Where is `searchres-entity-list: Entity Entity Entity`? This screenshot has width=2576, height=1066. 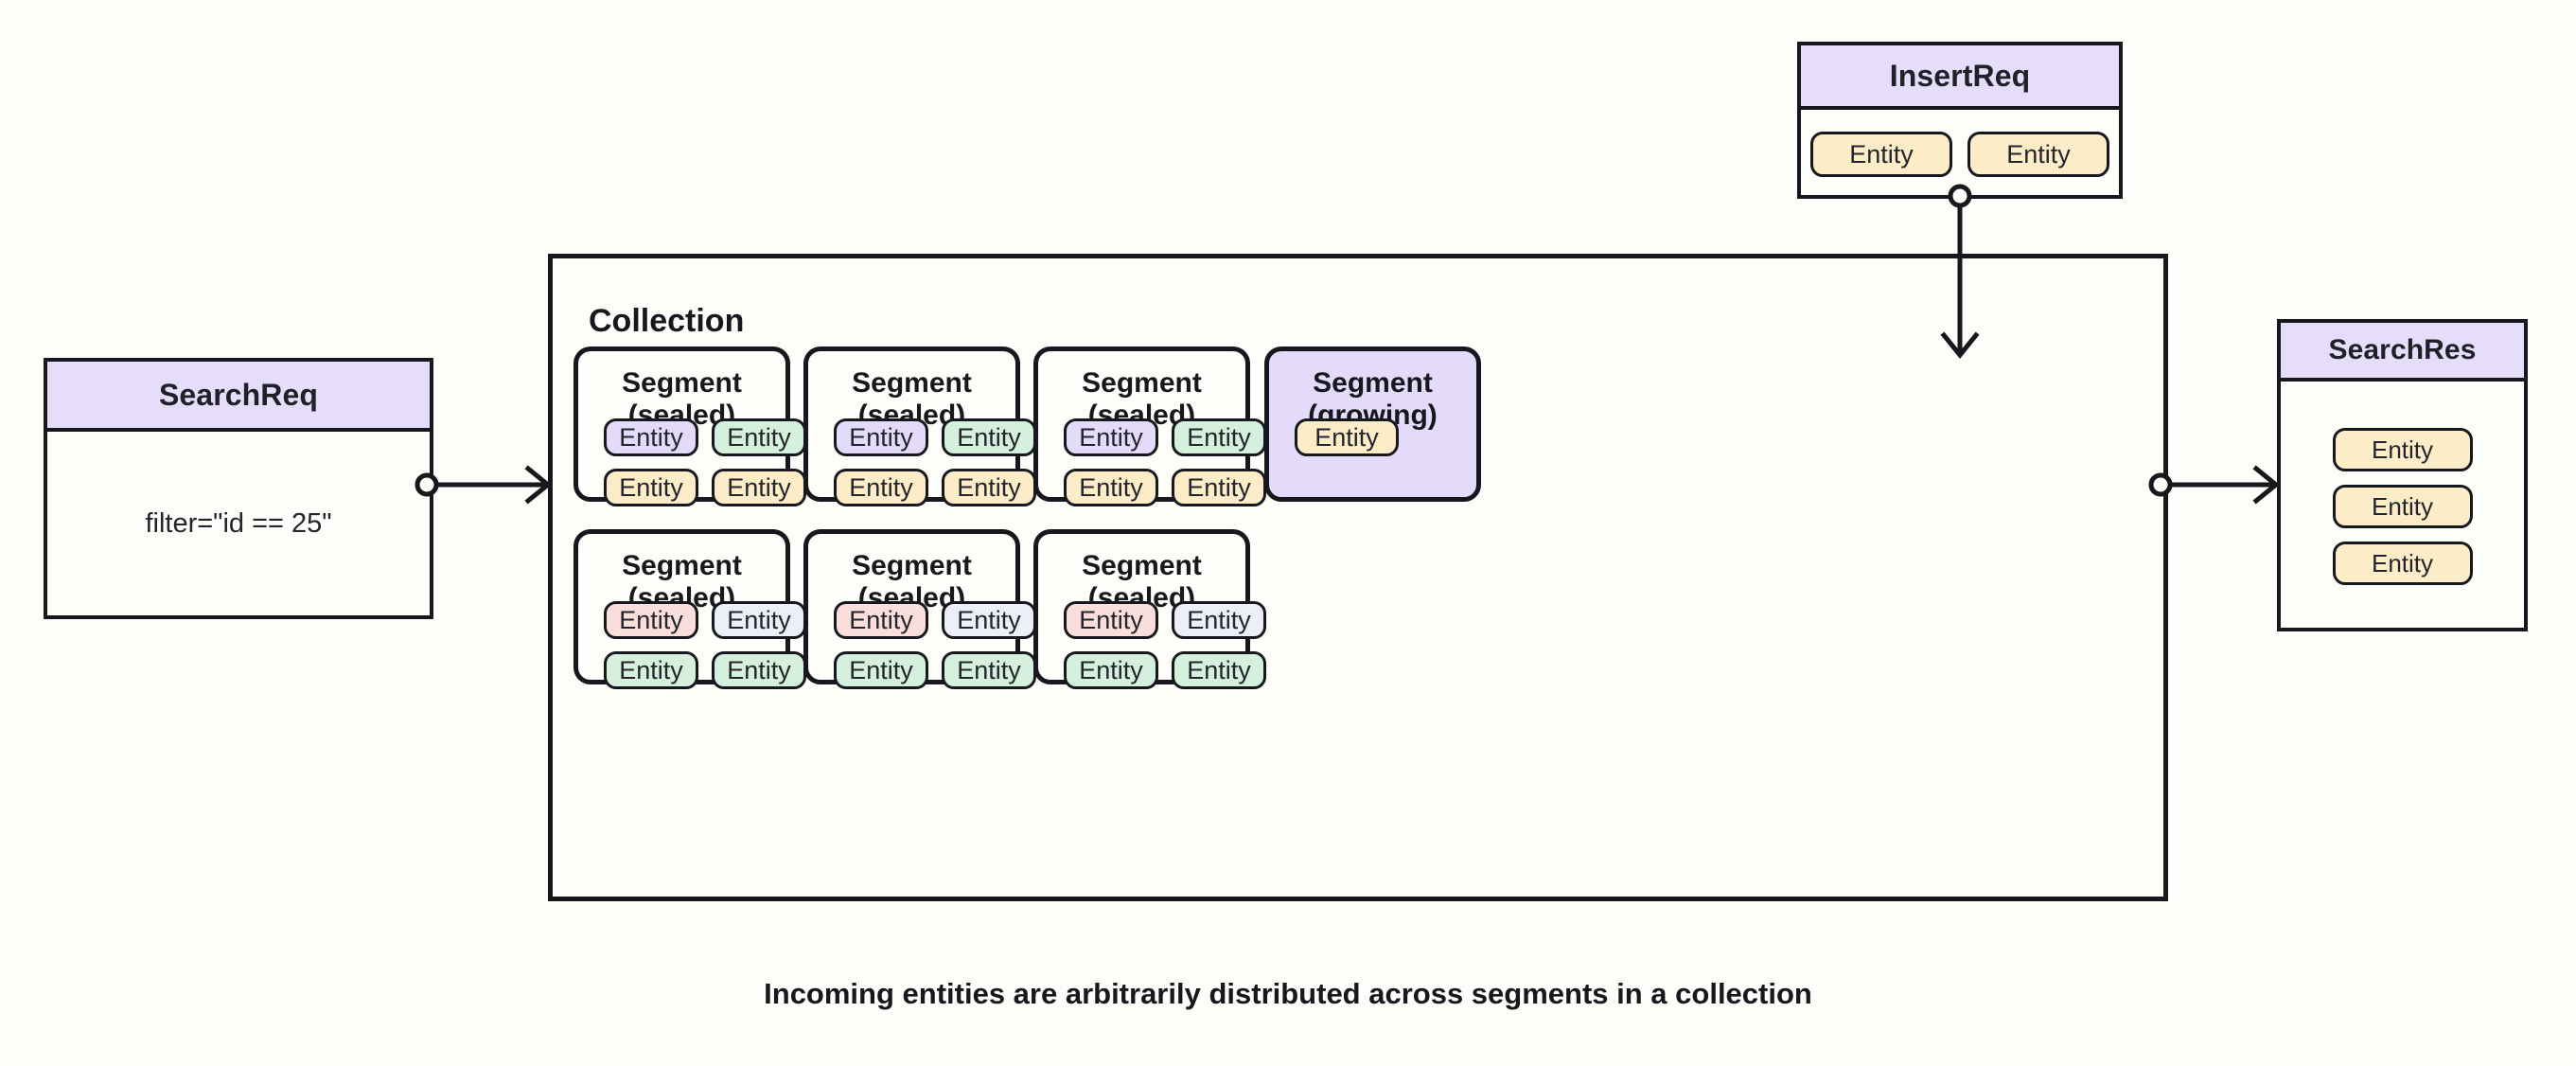
searchres-entity-list: Entity Entity Entity is located at coordinates (2402, 506).